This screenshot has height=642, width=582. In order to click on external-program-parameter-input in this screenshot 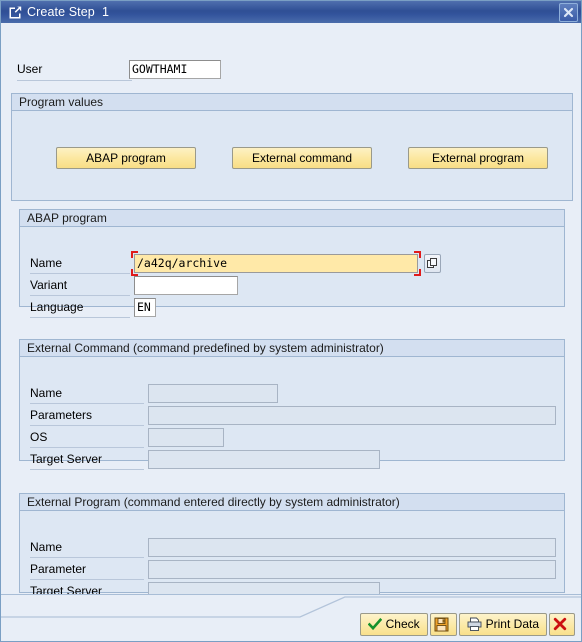, I will do `click(352, 569)`.